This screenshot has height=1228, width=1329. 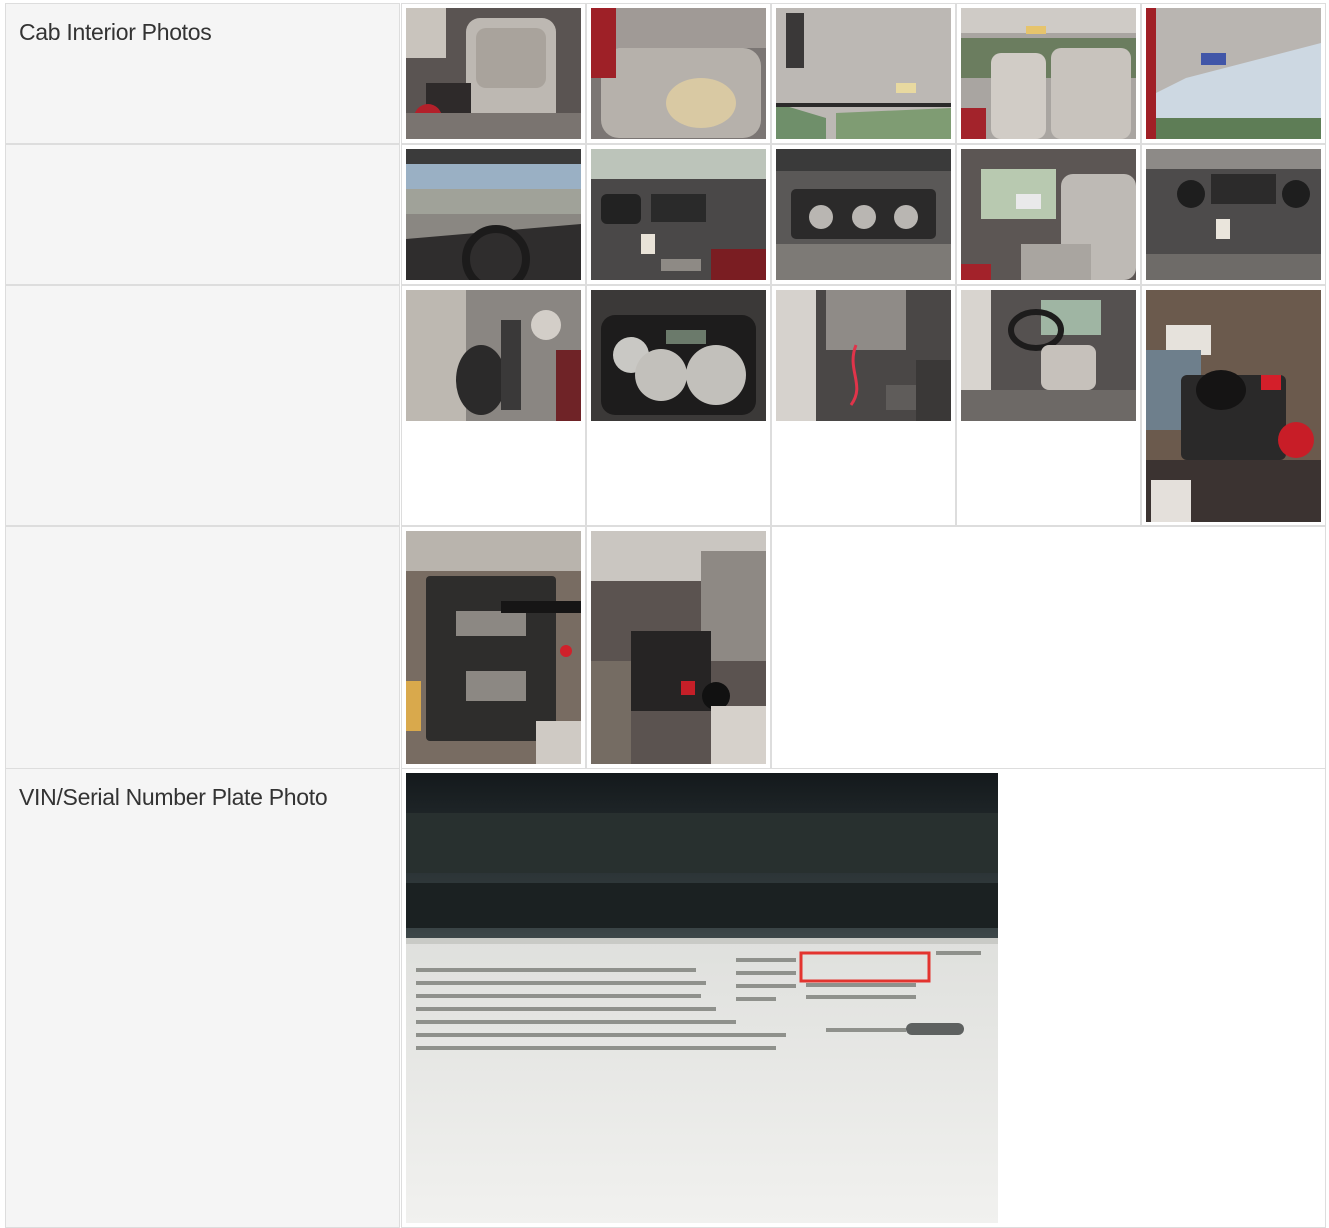 I want to click on torn-seat-photo, so click(x=678, y=73).